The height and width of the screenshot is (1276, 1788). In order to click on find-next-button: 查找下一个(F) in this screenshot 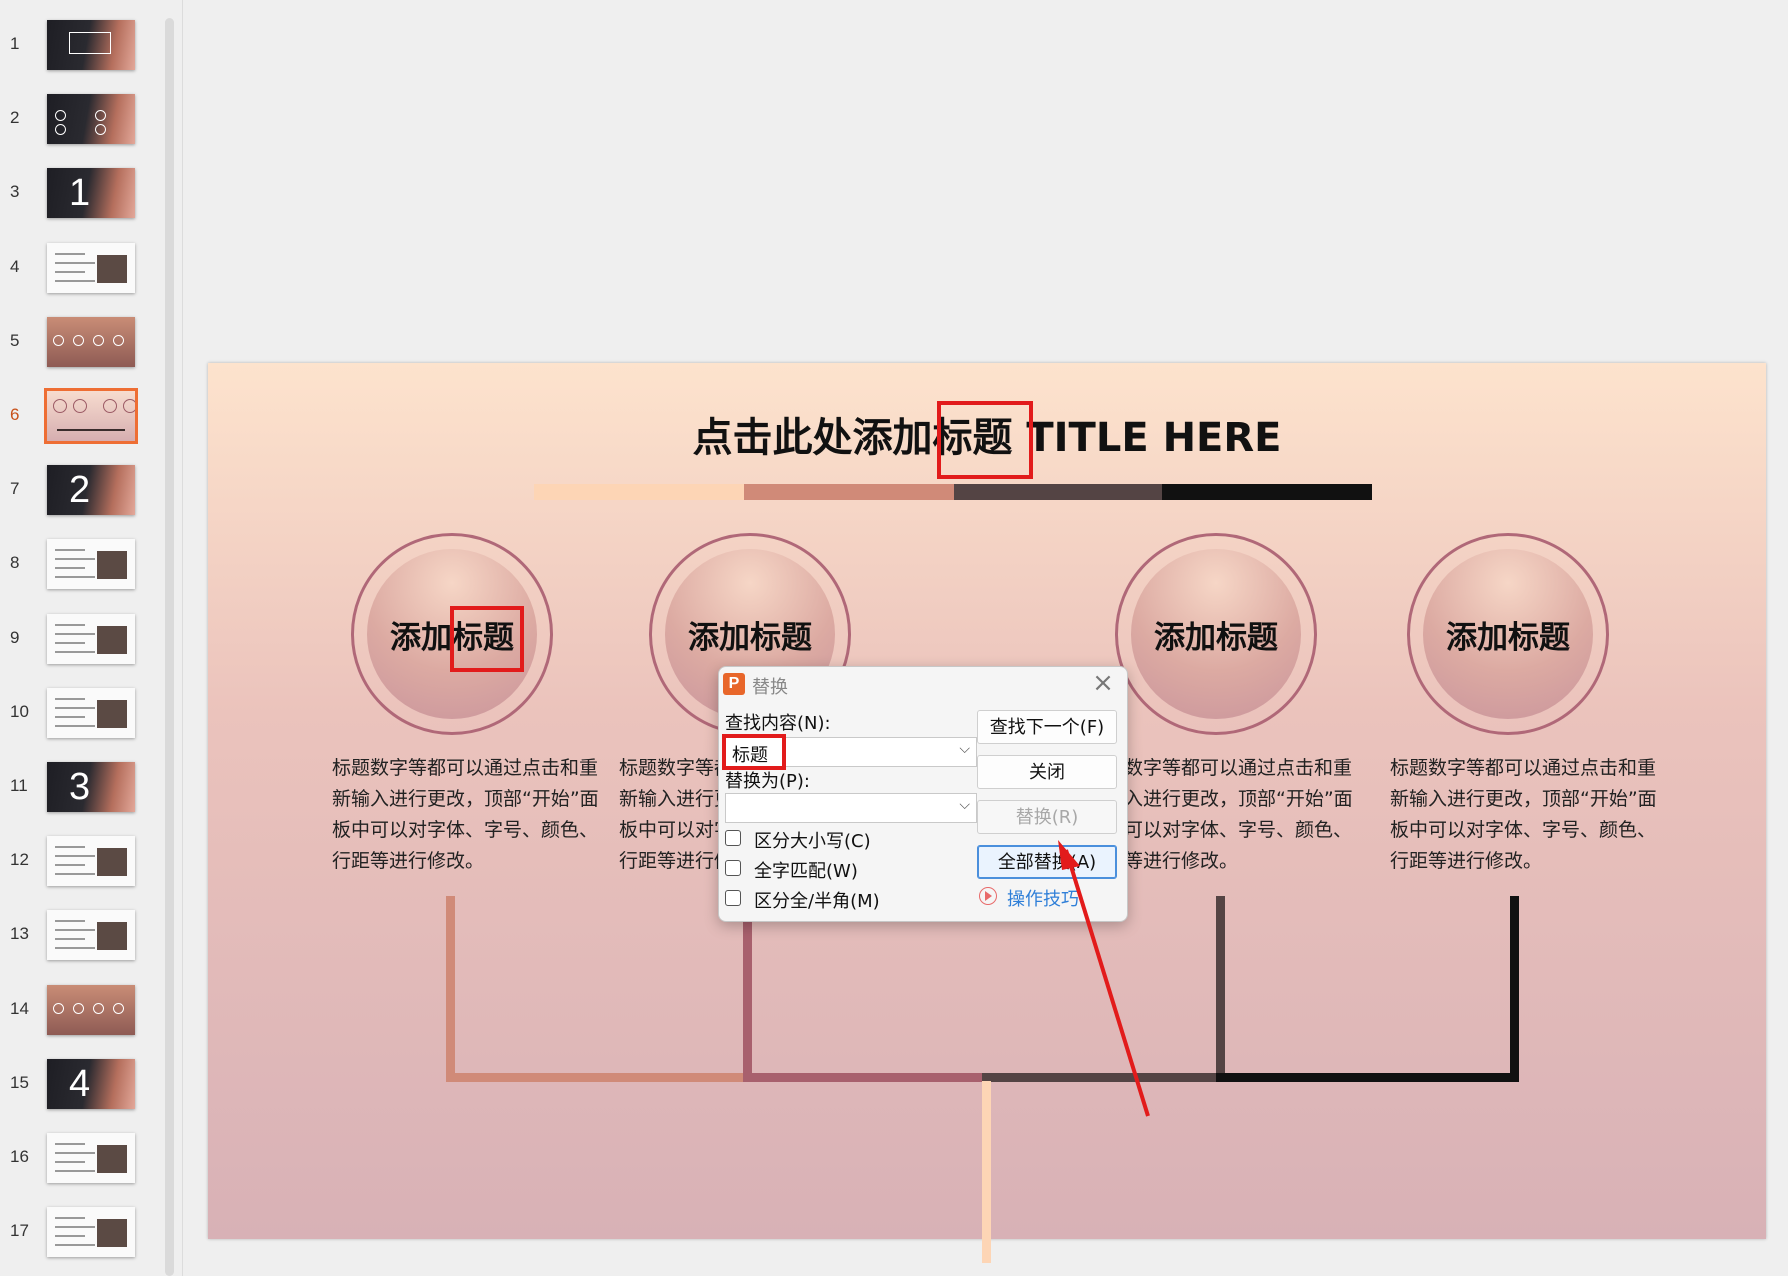, I will do `click(1047, 727)`.